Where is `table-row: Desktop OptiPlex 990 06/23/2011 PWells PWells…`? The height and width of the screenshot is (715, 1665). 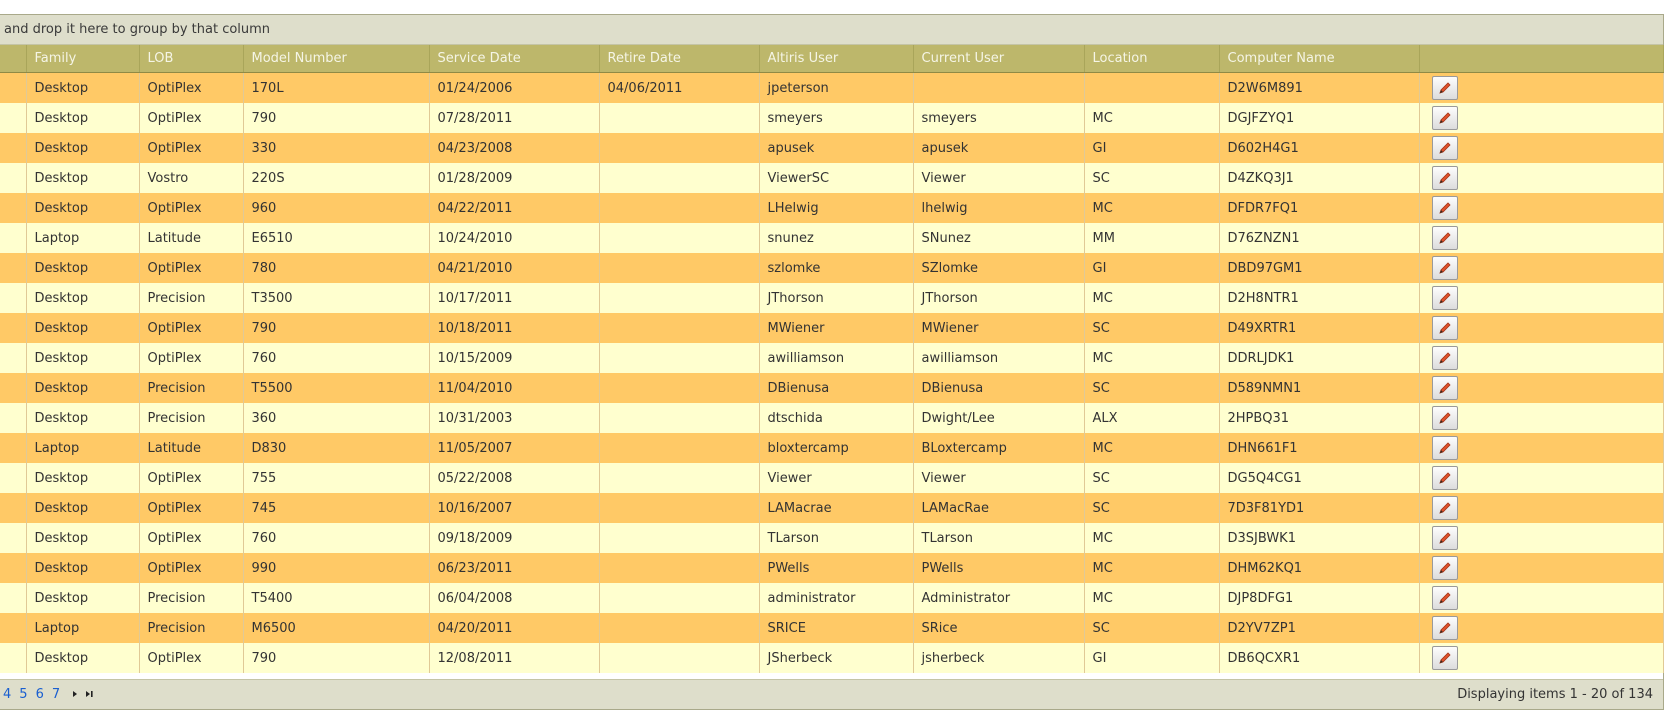 table-row: Desktop OptiPlex 990 06/23/2011 PWells PWells… is located at coordinates (832, 568).